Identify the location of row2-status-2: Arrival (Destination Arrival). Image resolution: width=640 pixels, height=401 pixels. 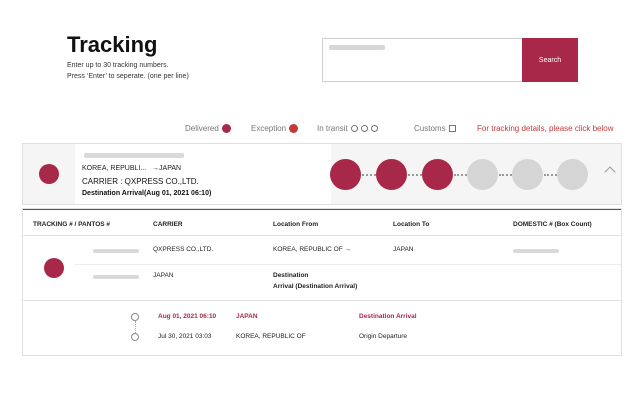
(315, 286).